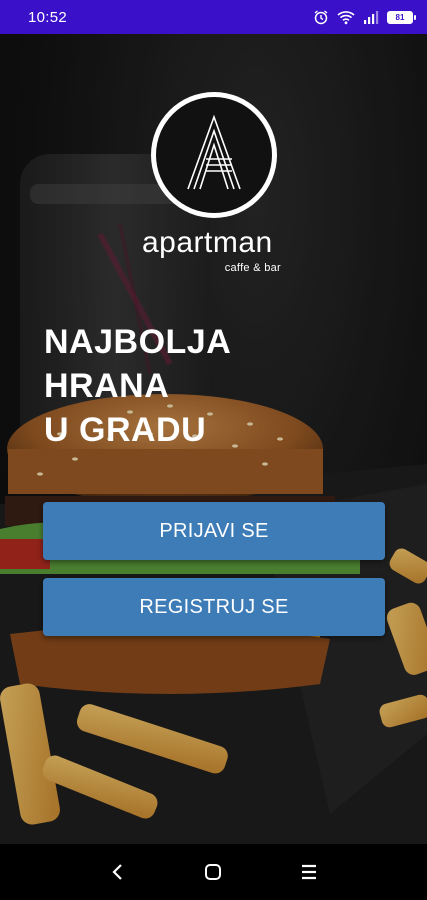 This screenshot has height=900, width=427. What do you see at coordinates (138, 342) in the screenshot?
I see `headline-line-1: NAJBOLJA` at bounding box center [138, 342].